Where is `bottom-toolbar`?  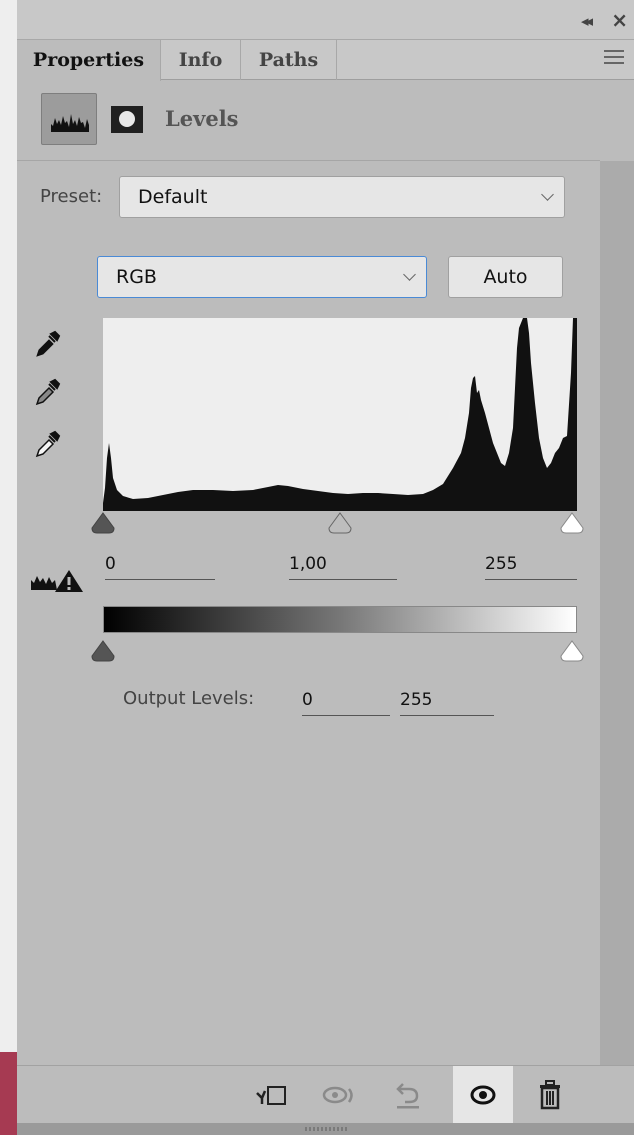 bottom-toolbar is located at coordinates (325, 1094).